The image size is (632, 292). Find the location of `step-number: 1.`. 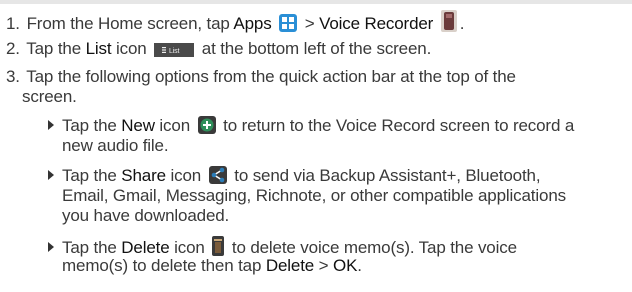

step-number: 1. is located at coordinates (13, 23).